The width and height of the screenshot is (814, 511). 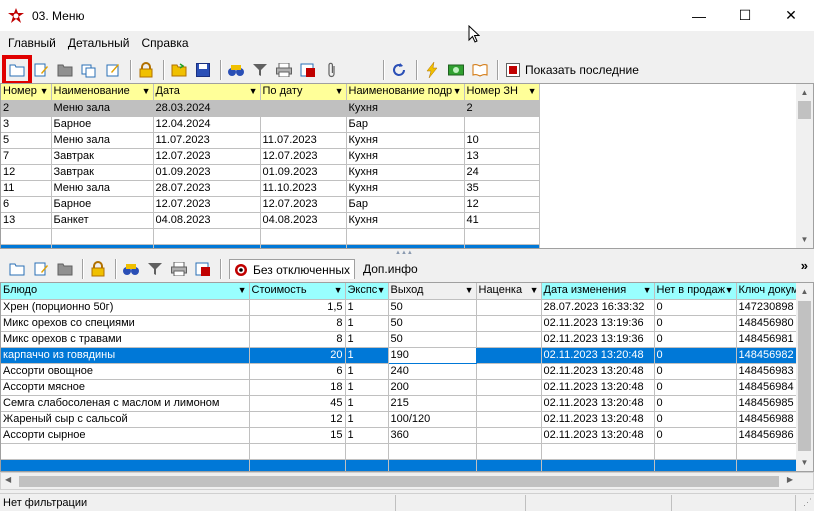 What do you see at coordinates (407, 502) in the screenshot?
I see `status-bar: Нет фильтрации ⋰` at bounding box center [407, 502].